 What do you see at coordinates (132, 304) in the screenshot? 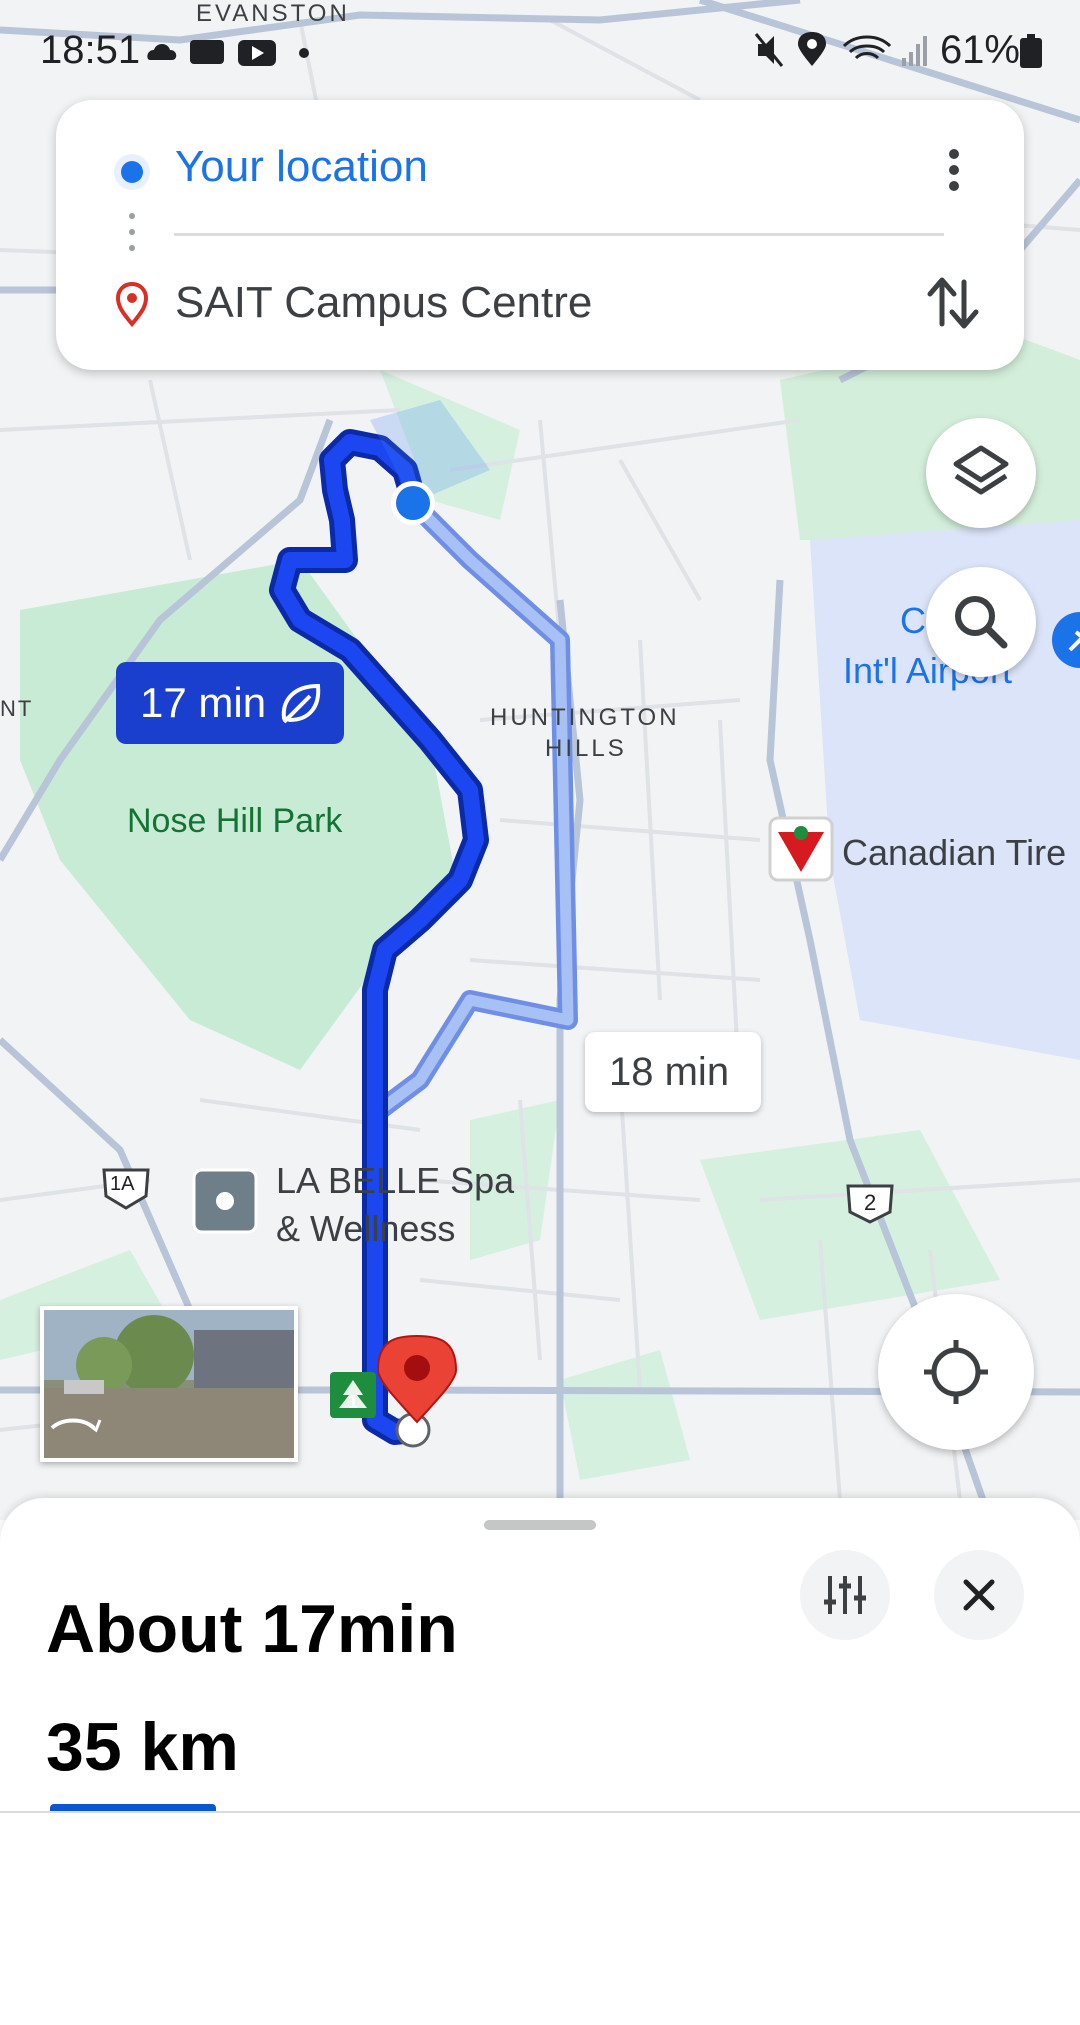
I see `destination-pin-icon` at bounding box center [132, 304].